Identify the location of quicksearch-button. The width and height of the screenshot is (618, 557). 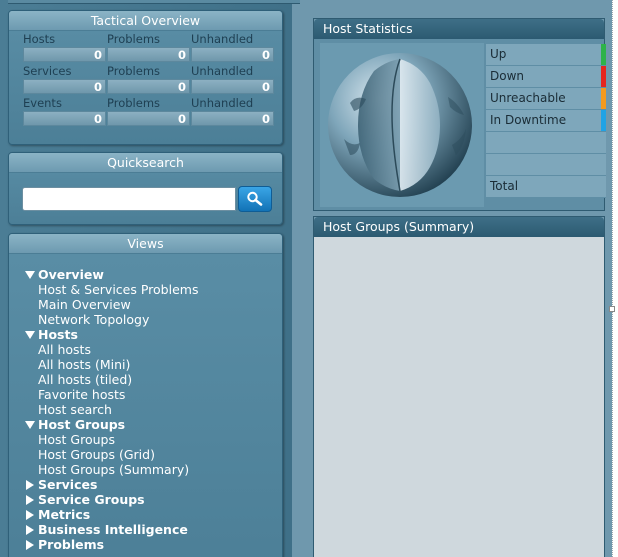
(255, 199).